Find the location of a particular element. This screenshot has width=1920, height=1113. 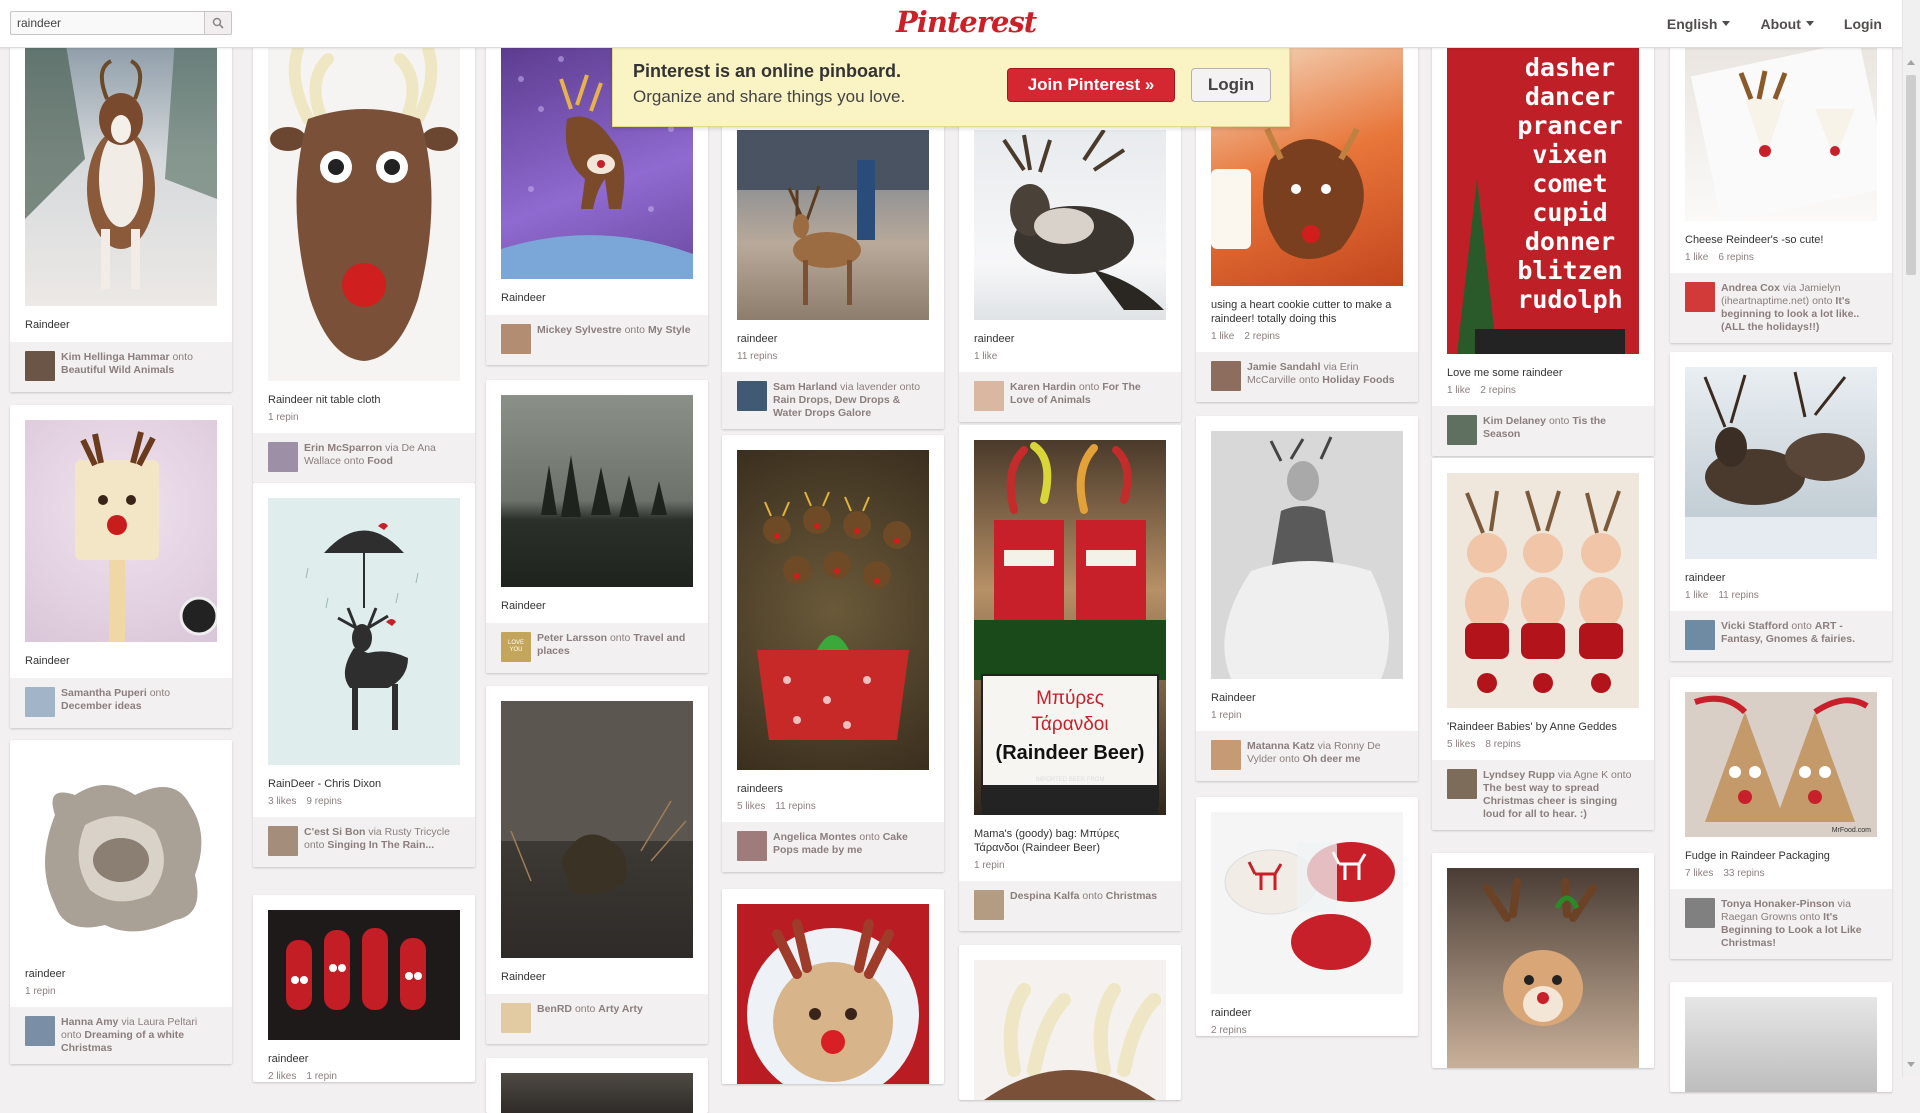

pinner-name: Samantha Puperi is located at coordinates (104, 693).